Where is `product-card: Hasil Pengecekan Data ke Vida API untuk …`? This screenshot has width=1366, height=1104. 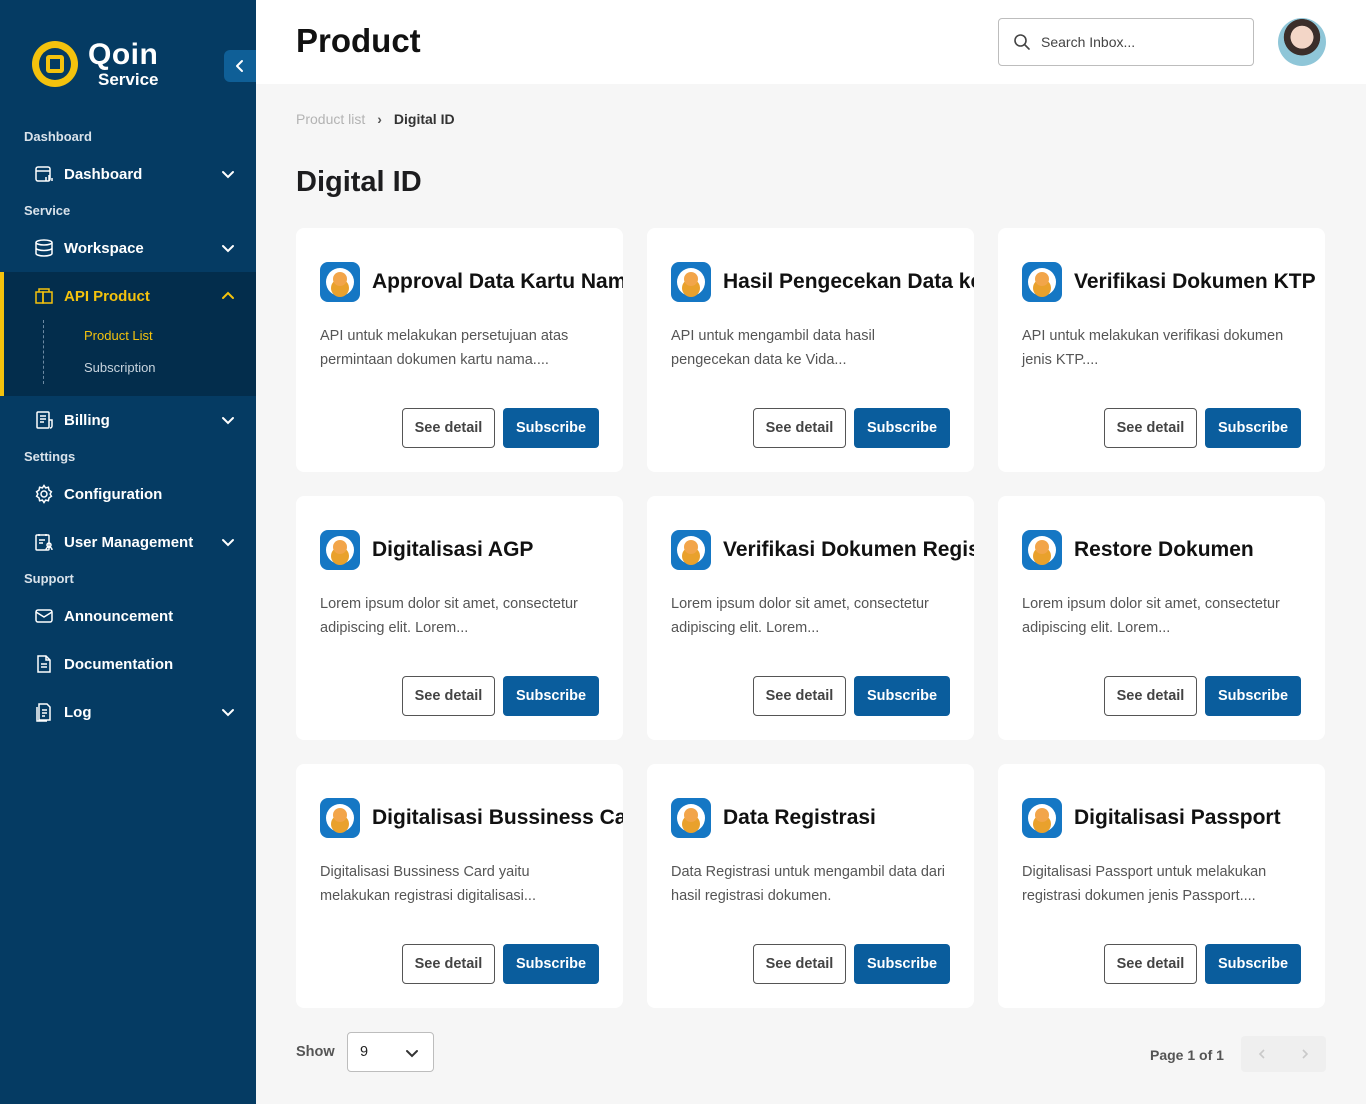
product-card: Hasil Pengecekan Data ke Vida API untuk … is located at coordinates (810, 350).